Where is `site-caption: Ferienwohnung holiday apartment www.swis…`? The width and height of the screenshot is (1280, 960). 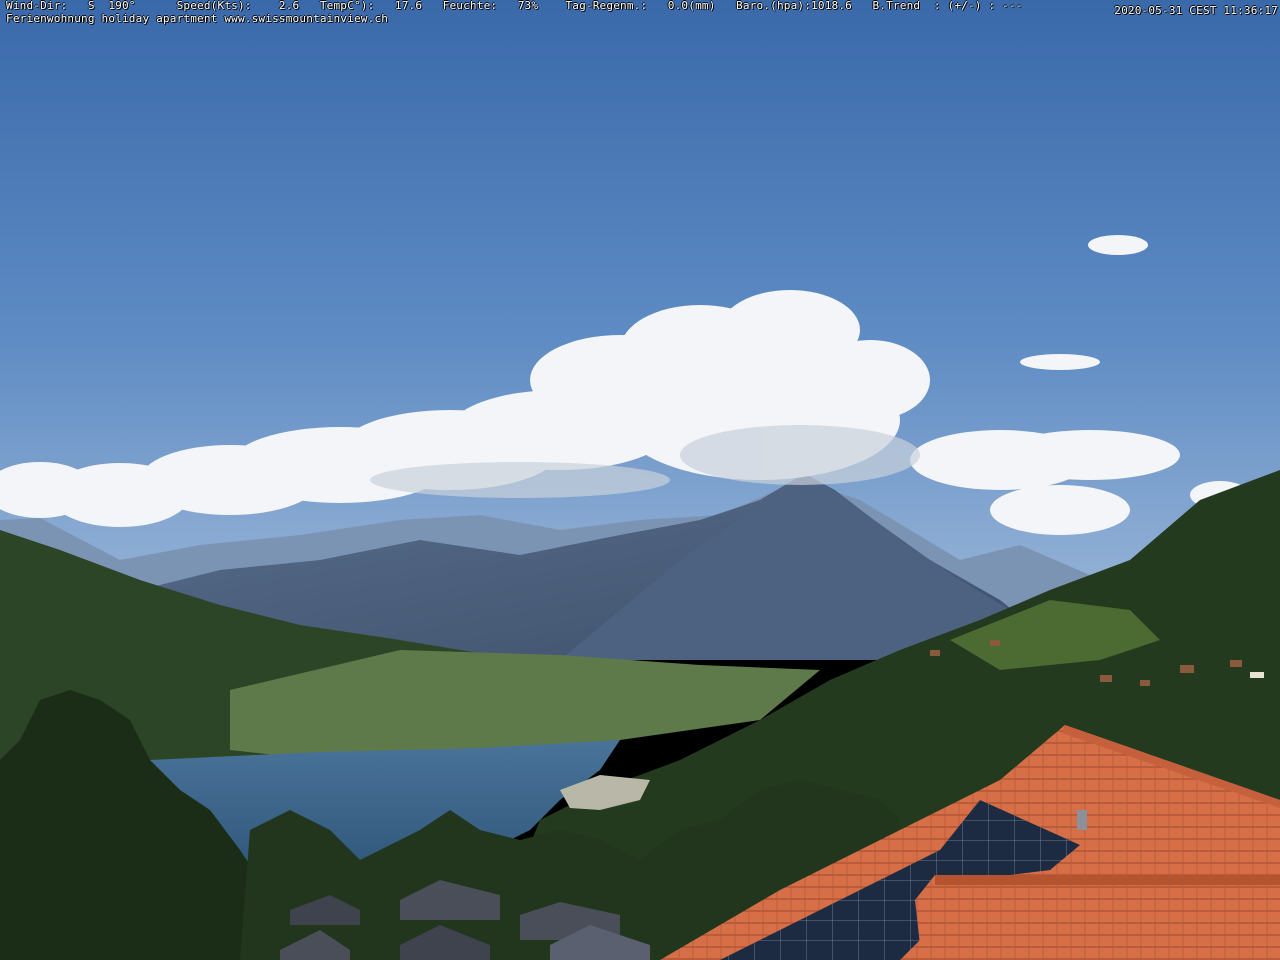
site-caption: Ferienwohnung holiday apartment www.swis… is located at coordinates (197, 18).